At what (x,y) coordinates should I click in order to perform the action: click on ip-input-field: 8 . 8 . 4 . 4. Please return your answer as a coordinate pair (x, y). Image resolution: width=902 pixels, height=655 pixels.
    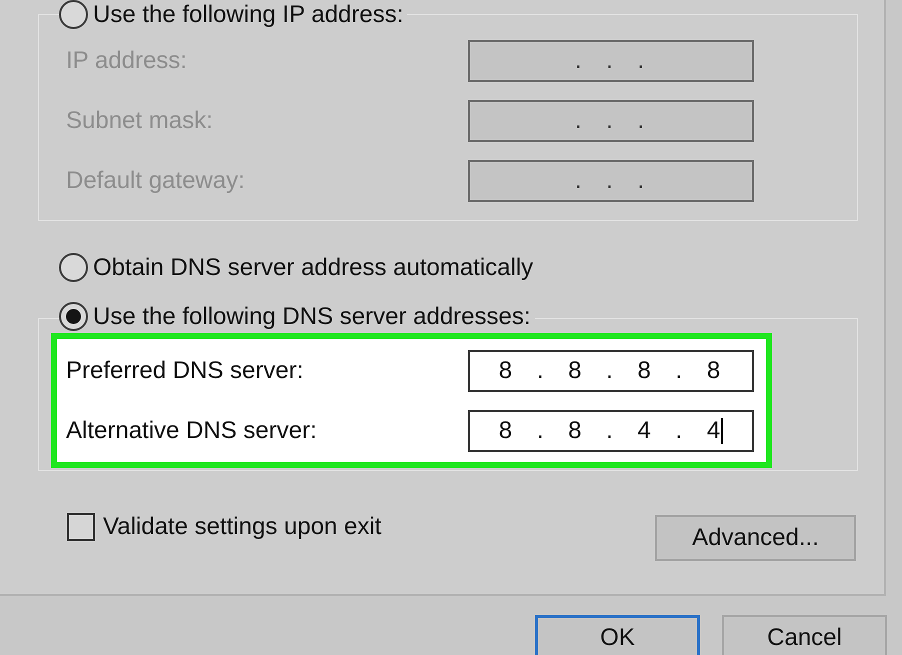
    Looking at the image, I should click on (611, 431).